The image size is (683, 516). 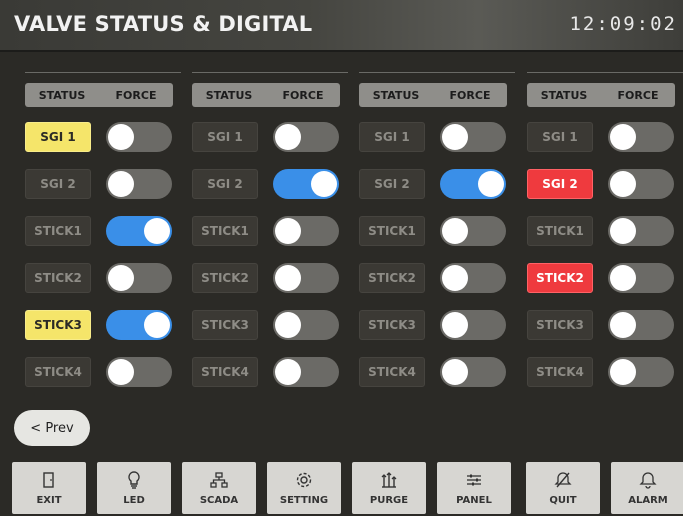 I want to click on lightbulb-icon, so click(x=134, y=480).